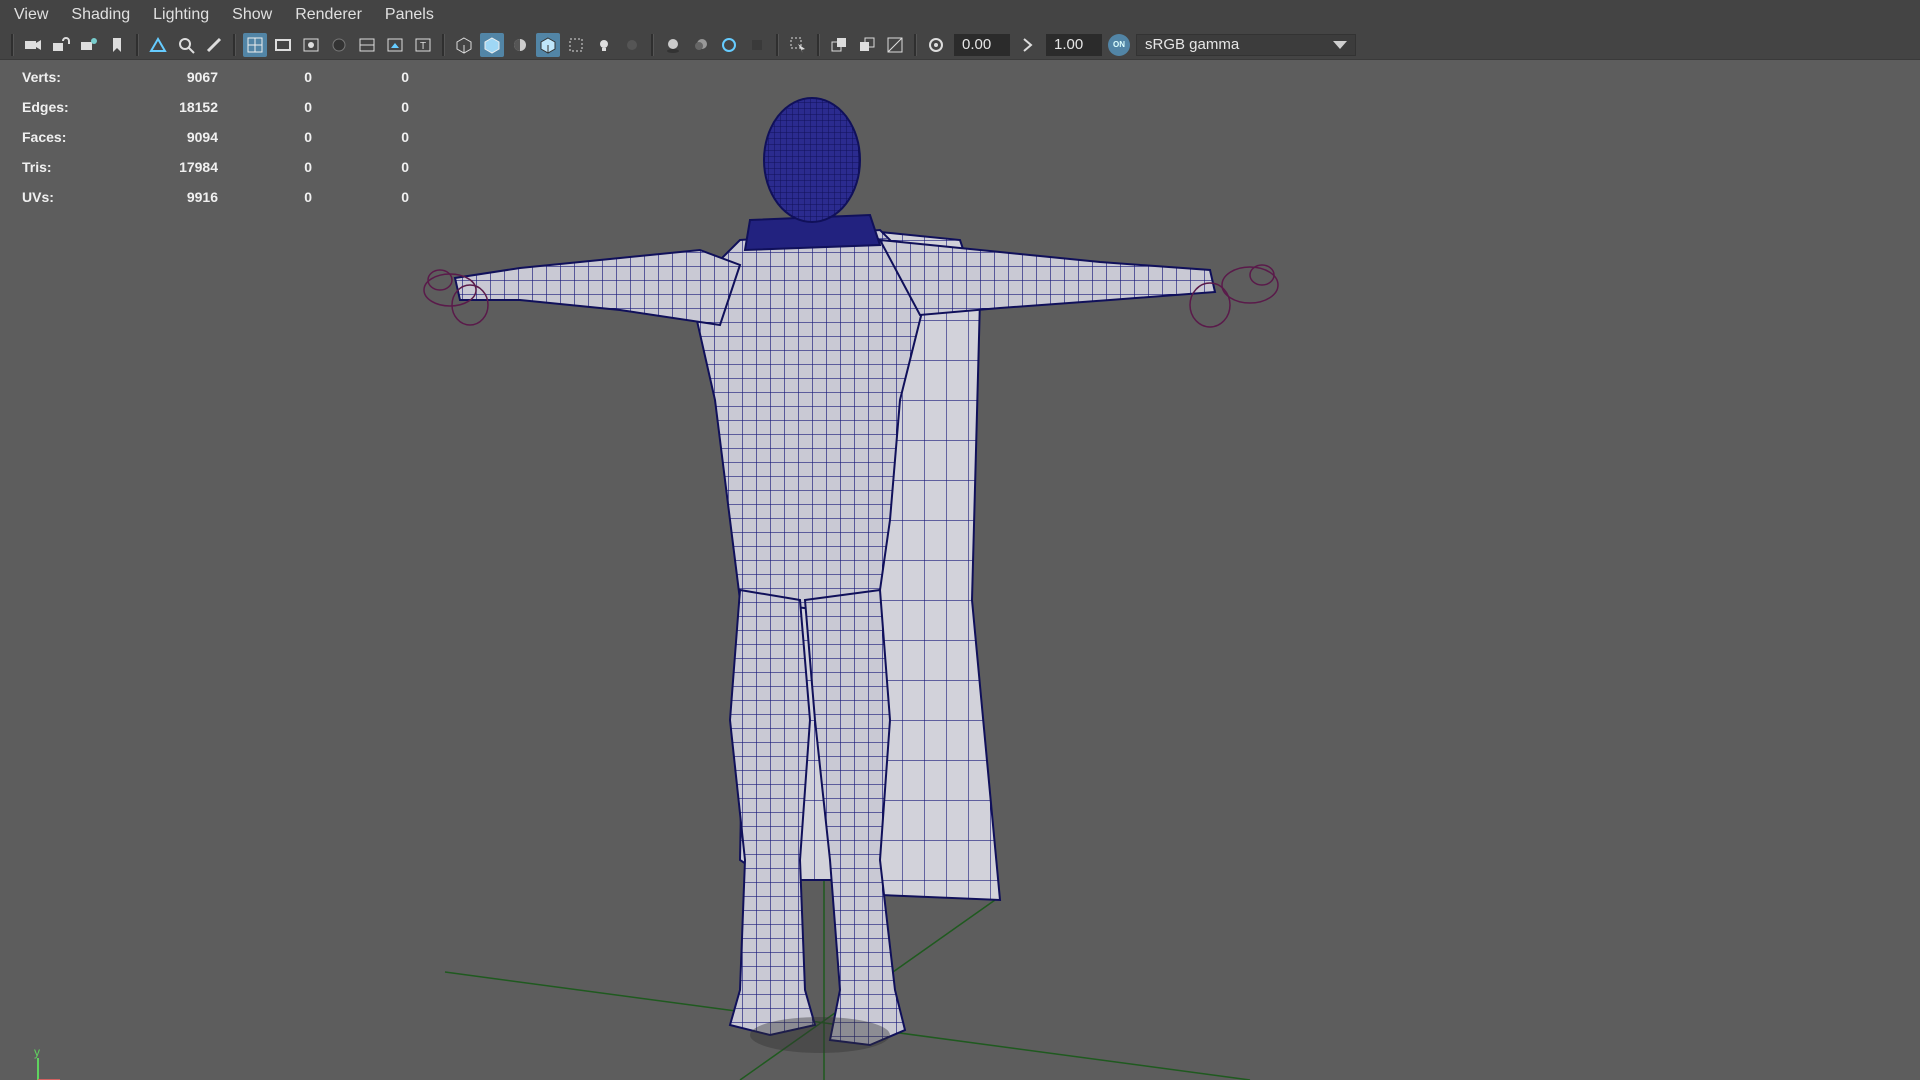  I want to click on menu-view: View, so click(28, 15).